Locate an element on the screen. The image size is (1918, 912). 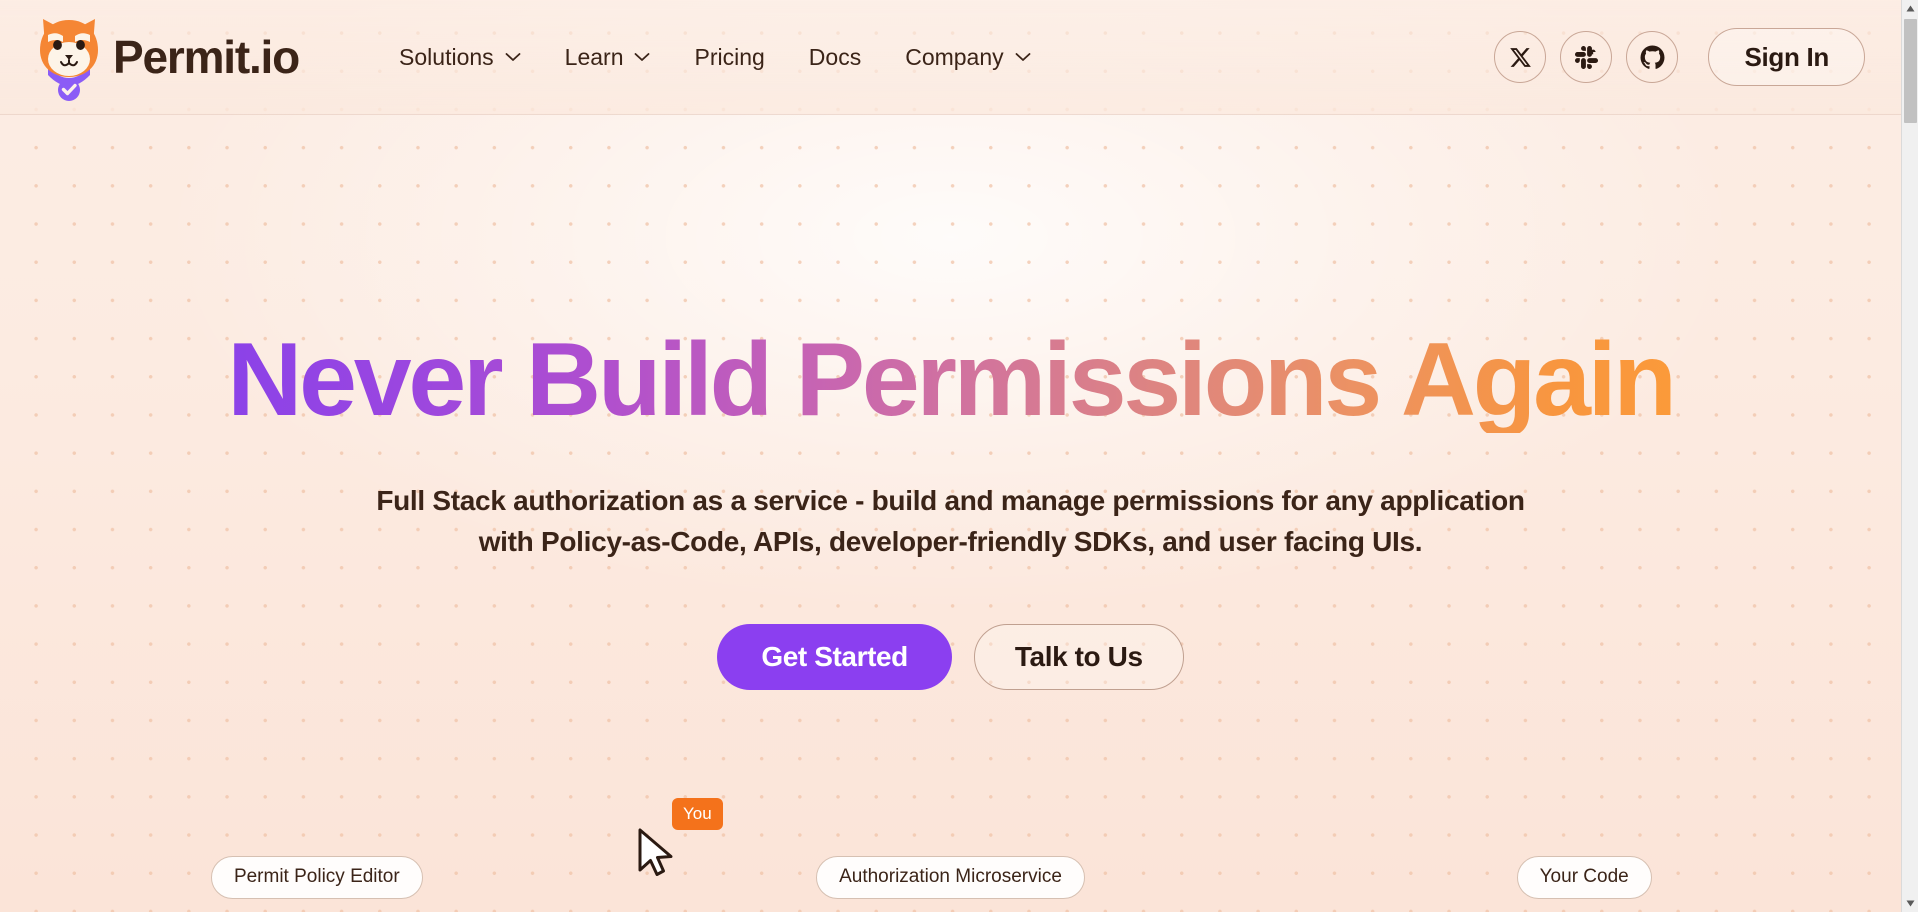
talk-to-us-button: Talk to Us is located at coordinates (1078, 657).